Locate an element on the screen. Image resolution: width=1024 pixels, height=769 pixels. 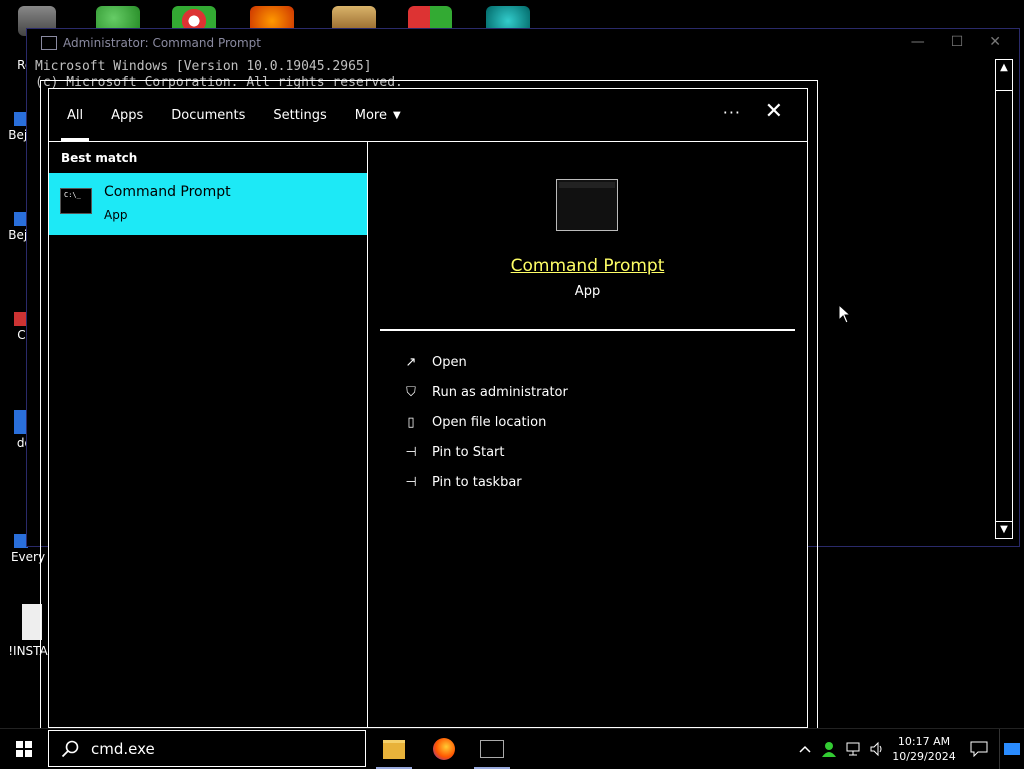
divider is located at coordinates (587, 330).